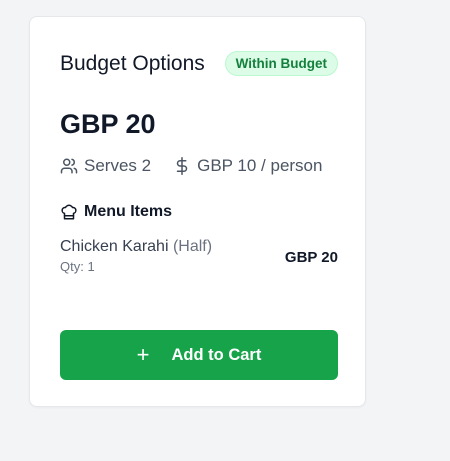 The height and width of the screenshot is (461, 450). What do you see at coordinates (182, 166) in the screenshot?
I see `dollar-icon` at bounding box center [182, 166].